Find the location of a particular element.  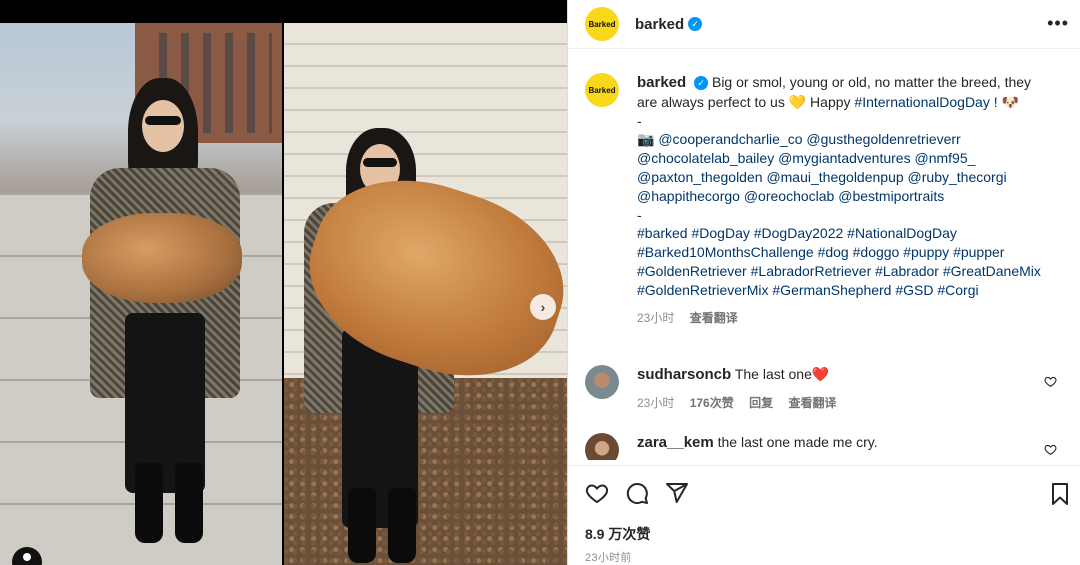

heart-icon is located at coordinates (597, 493).